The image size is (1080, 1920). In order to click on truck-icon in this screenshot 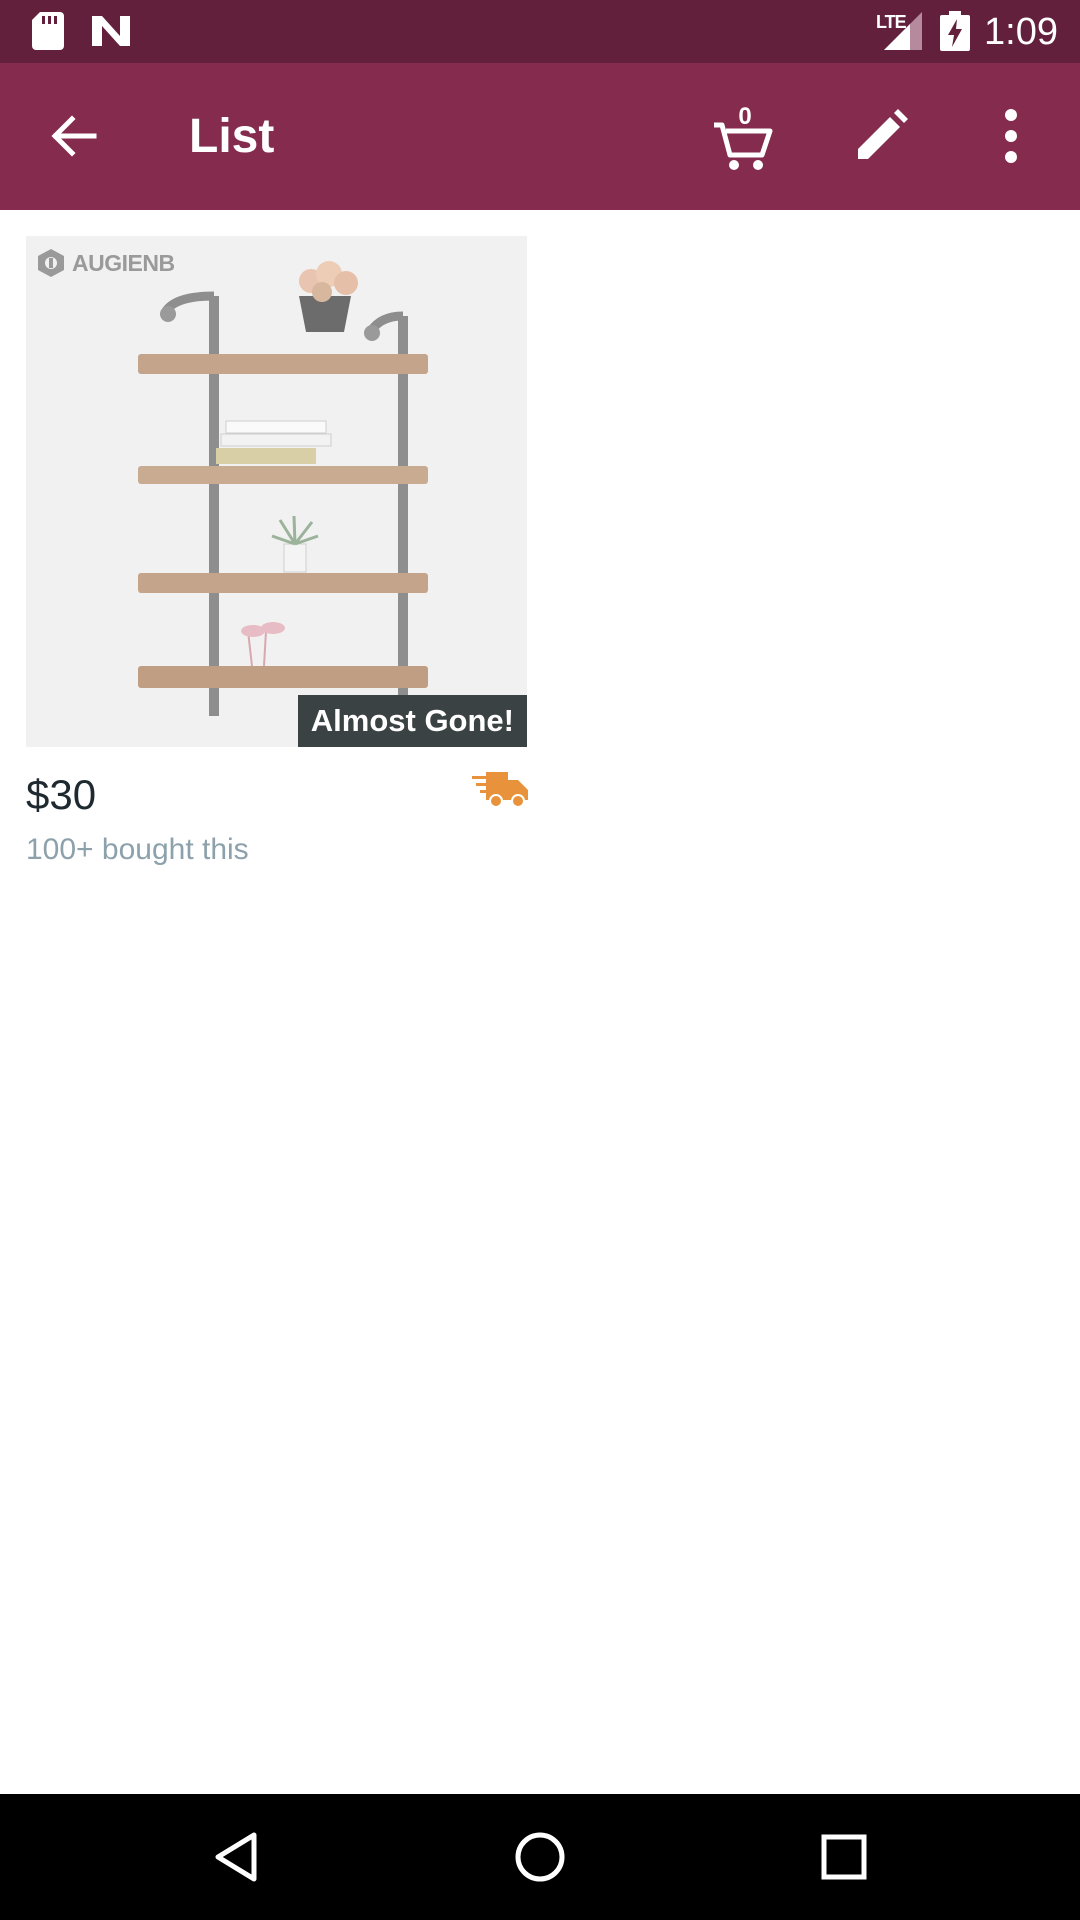, I will do `click(500, 790)`.